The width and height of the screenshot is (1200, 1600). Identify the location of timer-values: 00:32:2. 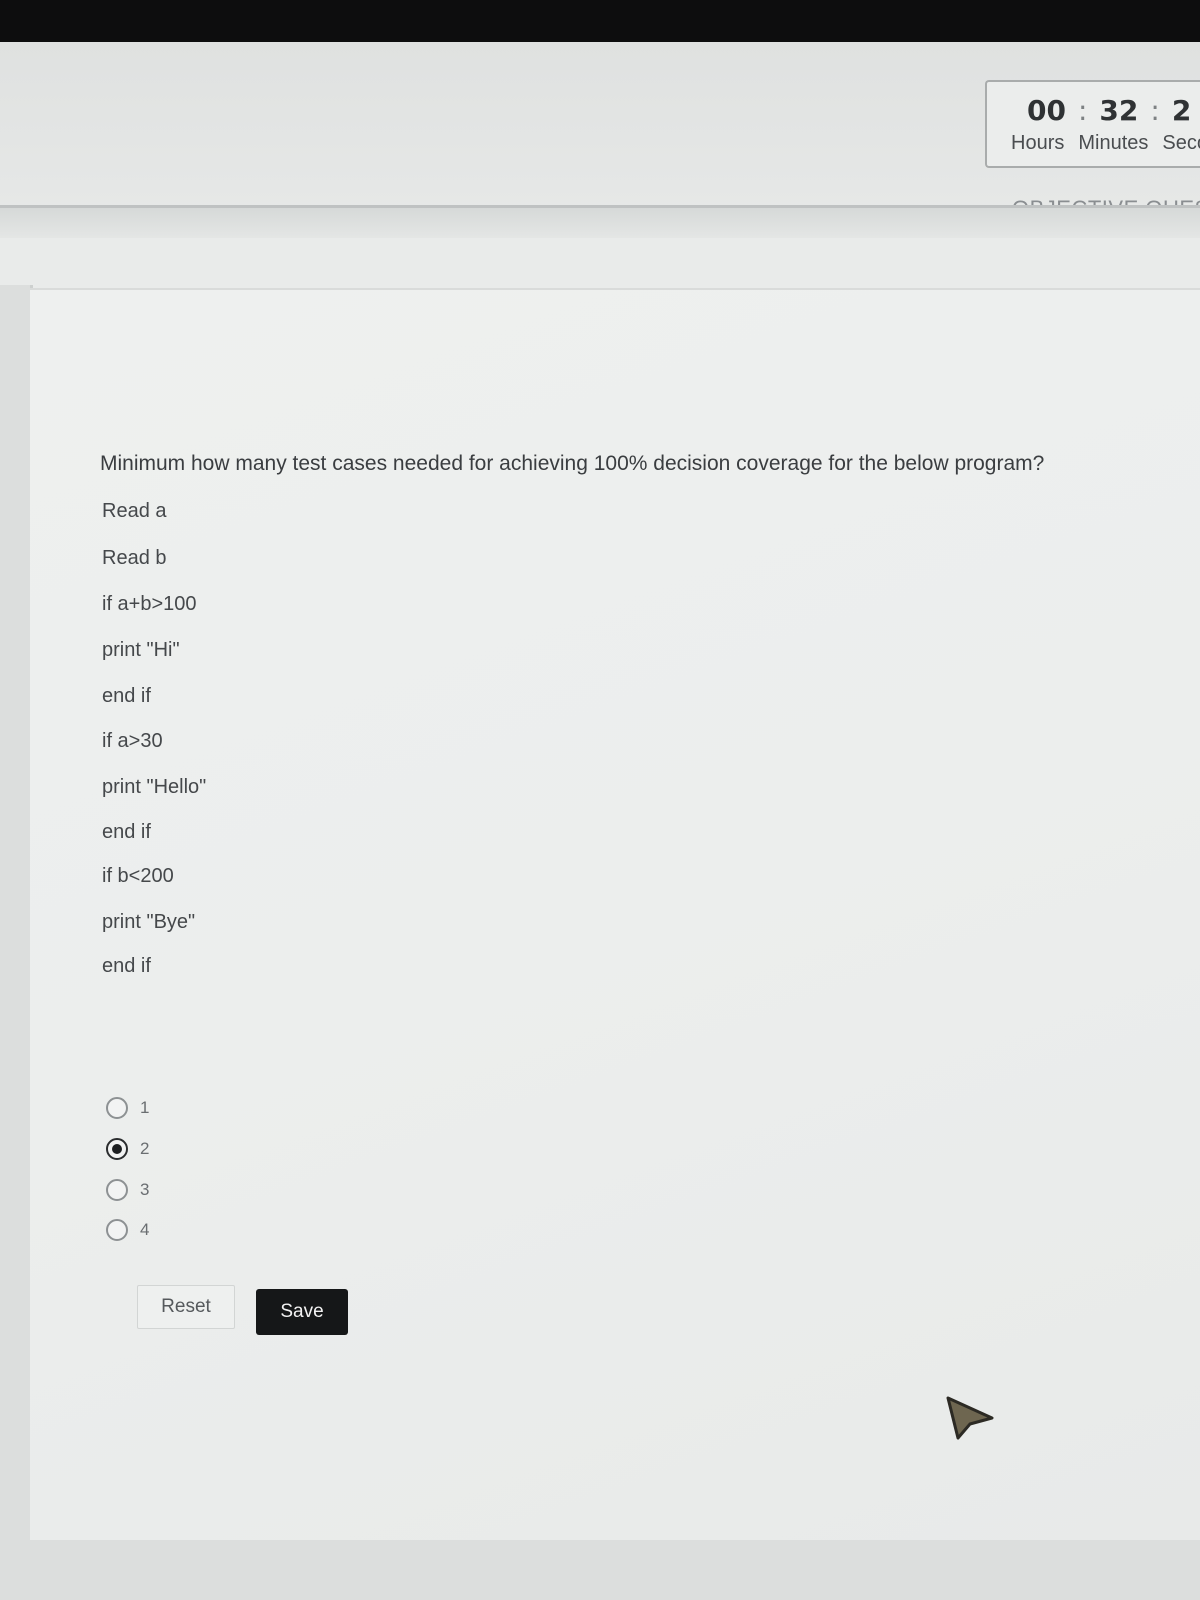
(1109, 110).